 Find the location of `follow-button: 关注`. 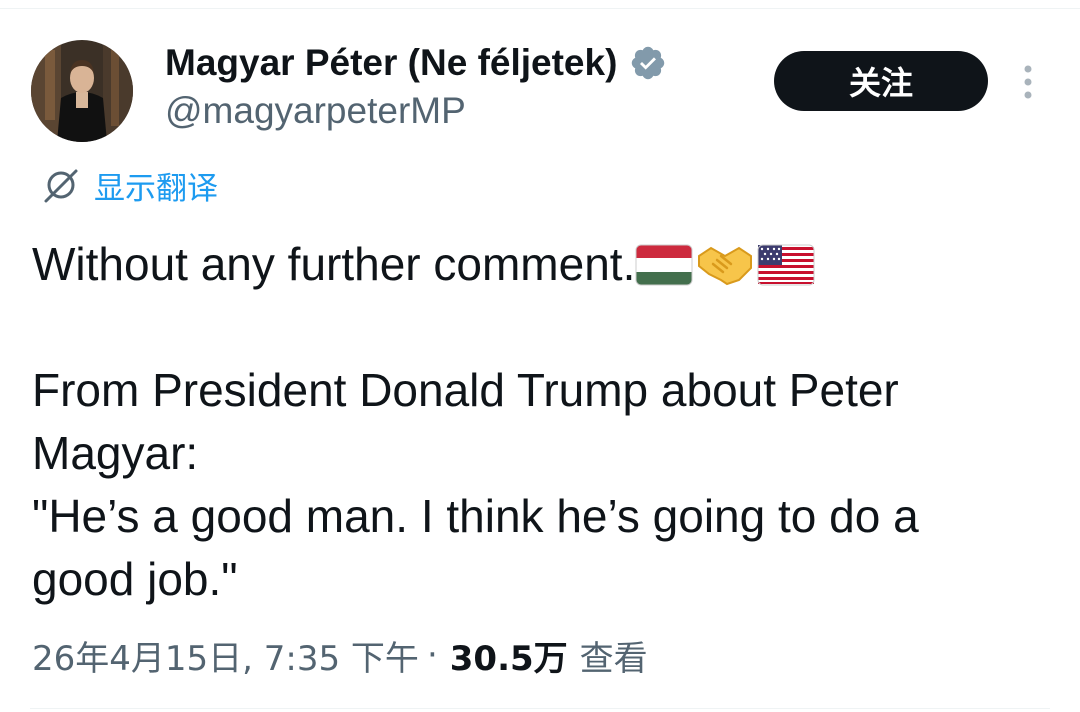

follow-button: 关注 is located at coordinates (881, 81).